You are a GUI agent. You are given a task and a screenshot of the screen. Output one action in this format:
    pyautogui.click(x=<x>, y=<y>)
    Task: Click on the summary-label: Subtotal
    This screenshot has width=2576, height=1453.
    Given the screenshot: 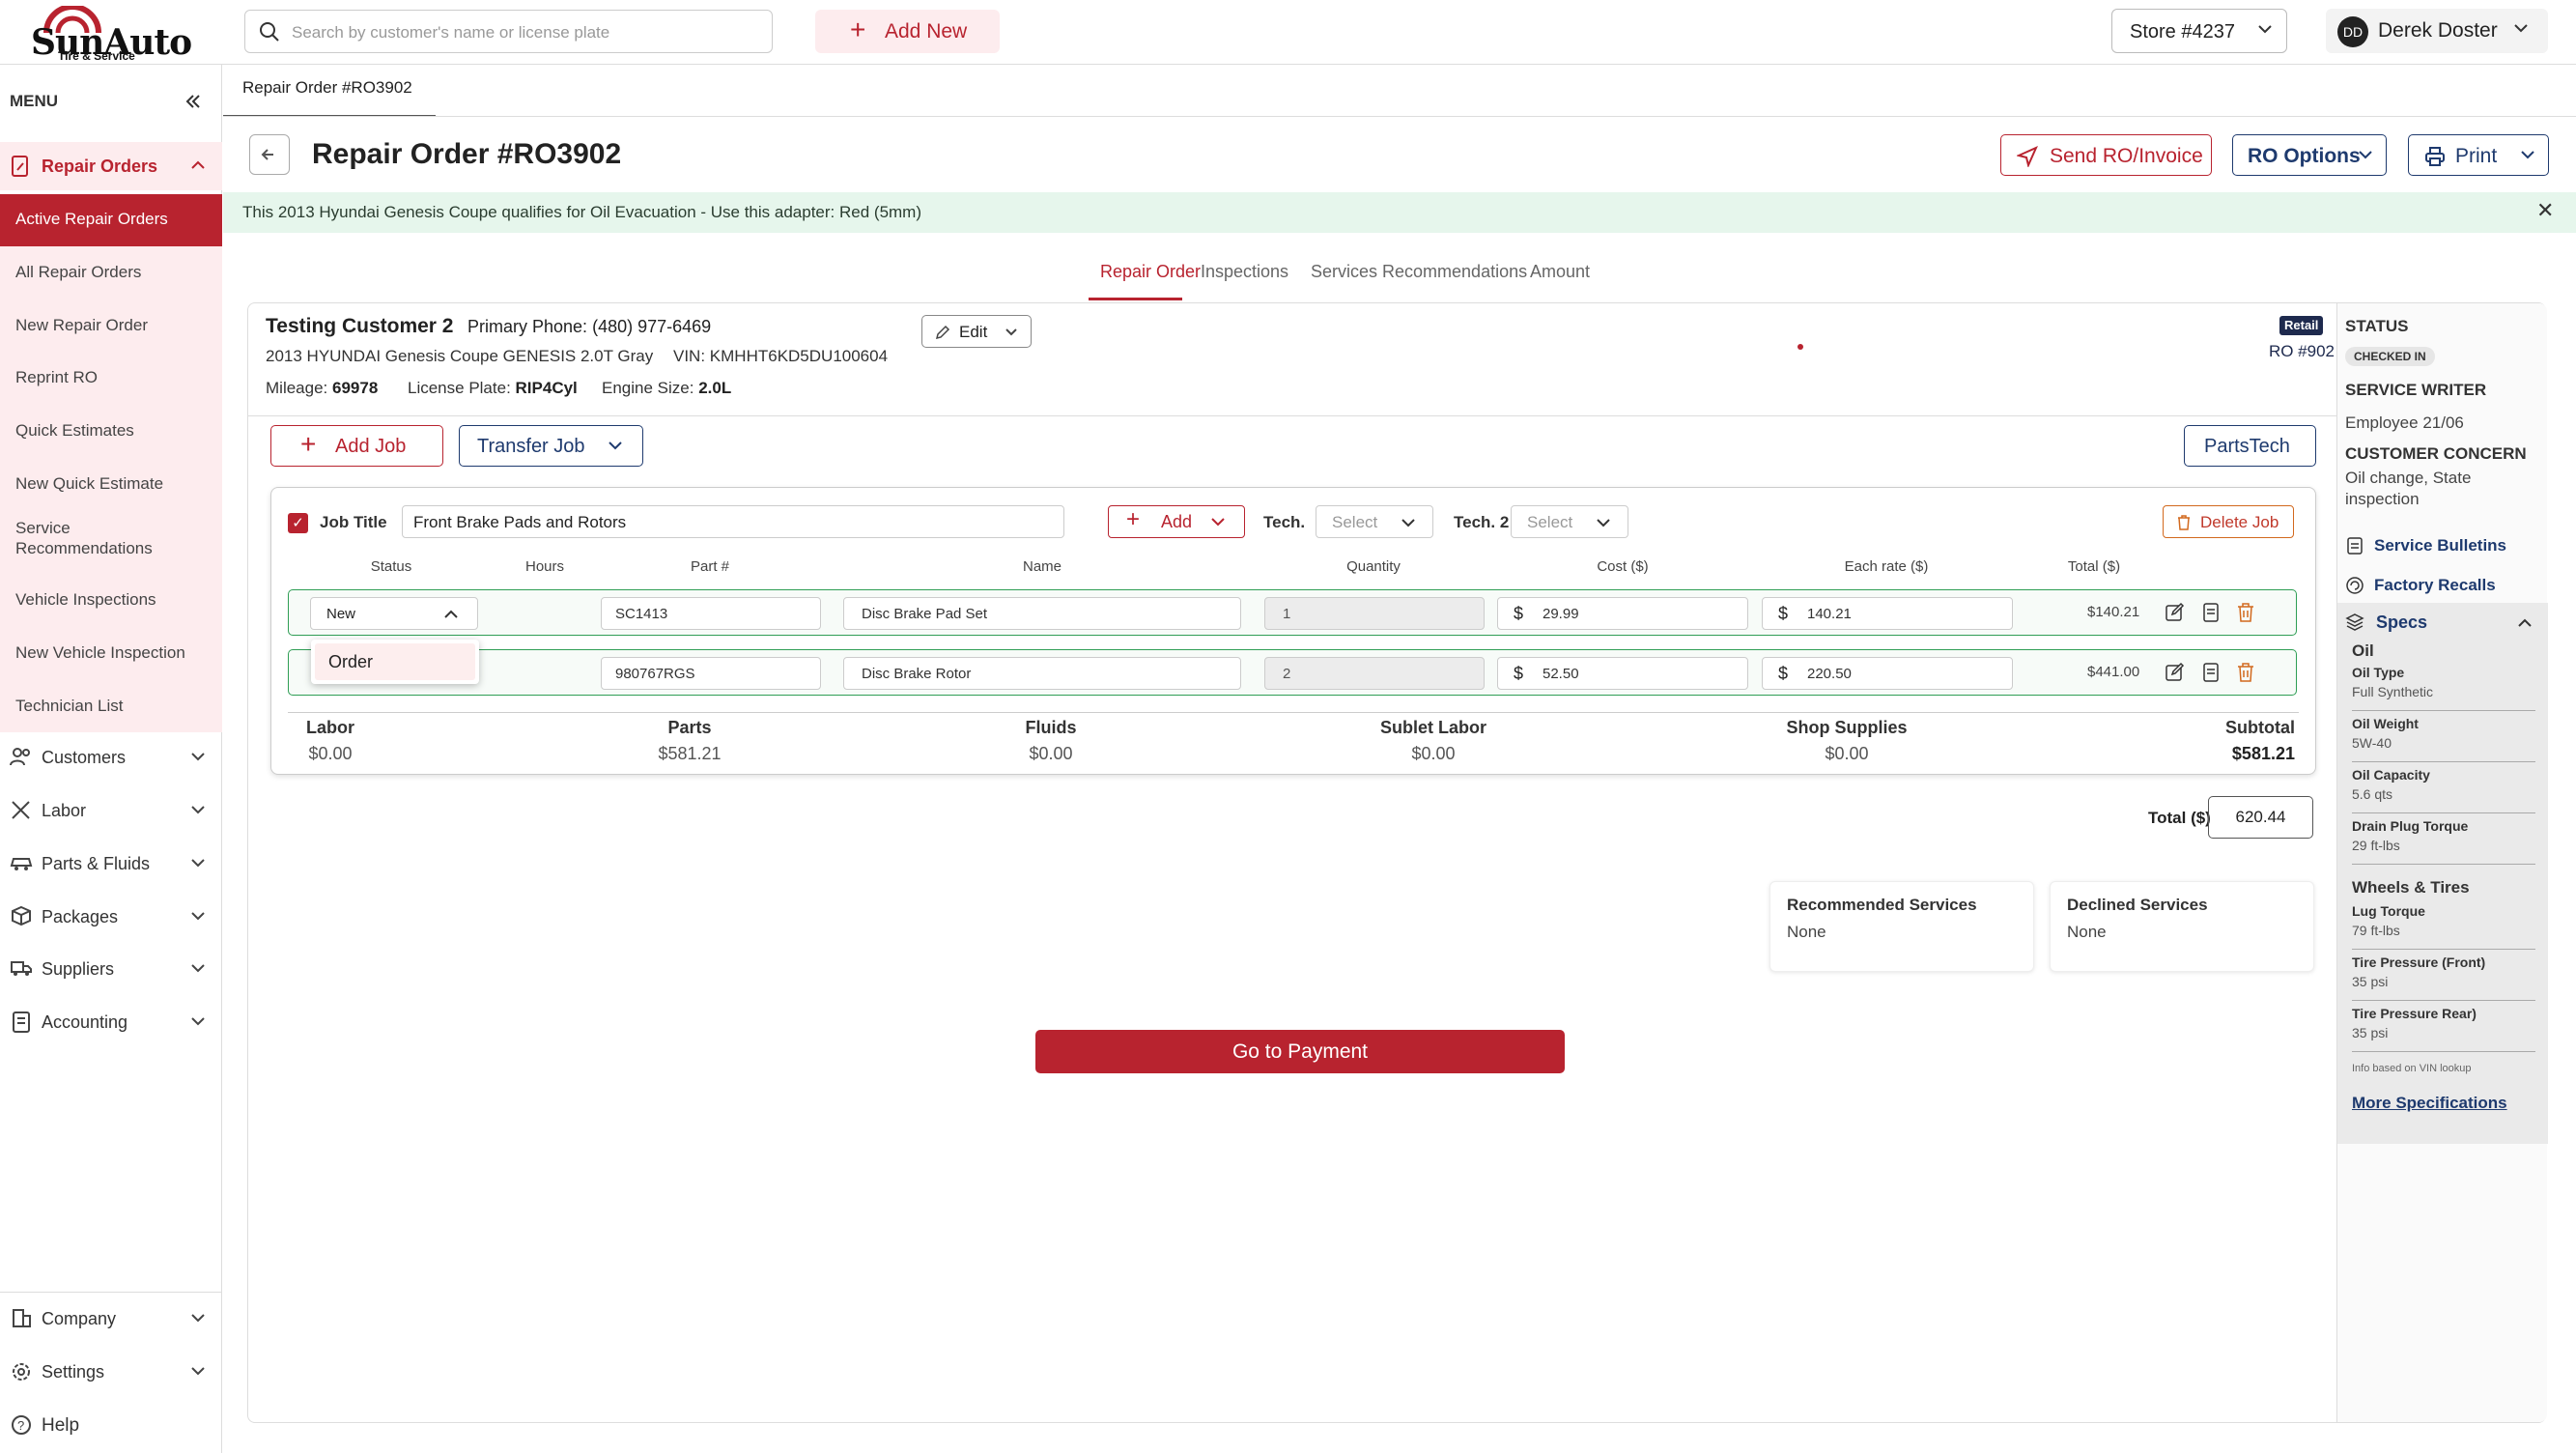 What is the action you would take?
    pyautogui.click(x=2260, y=728)
    